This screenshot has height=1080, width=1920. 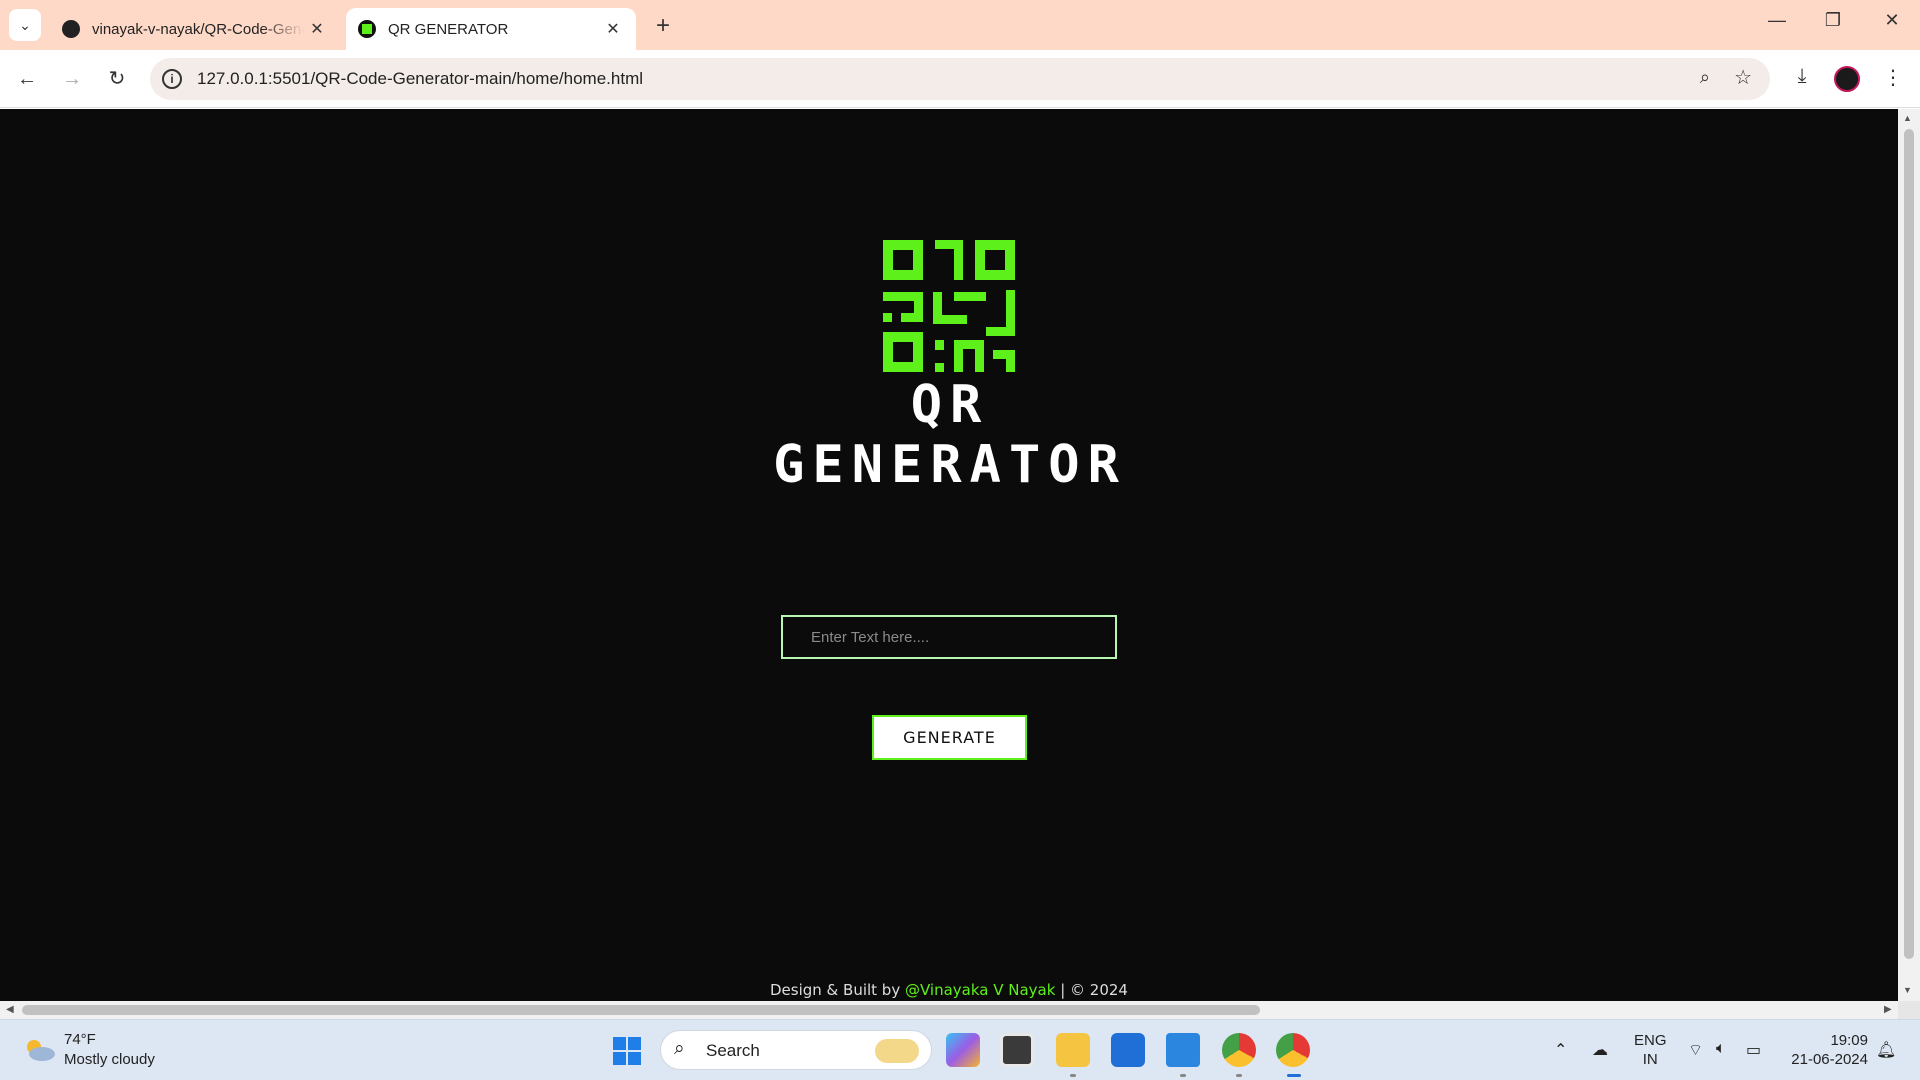 I want to click on vertical-scrollbar: ▲ ▼, so click(x=1909, y=555).